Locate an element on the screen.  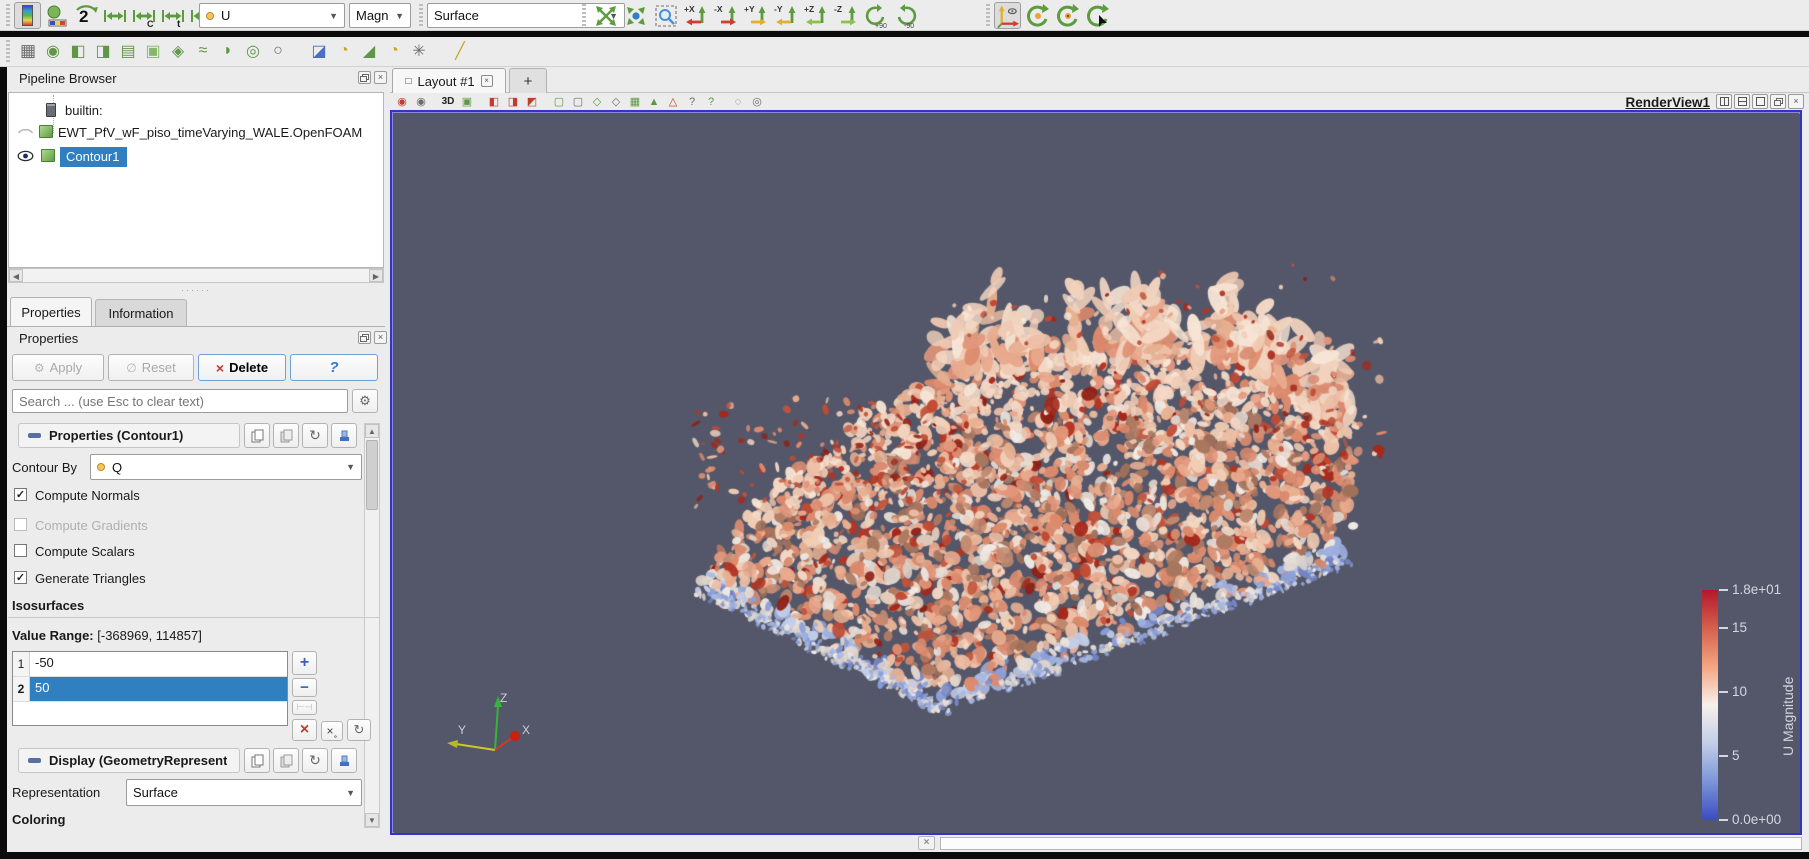
isosurface-value: -50 is located at coordinates (158, 664).